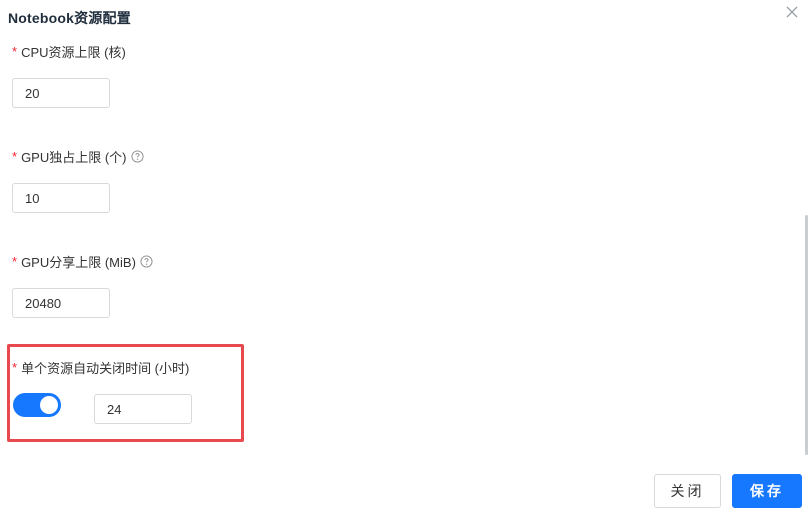 The width and height of the screenshot is (808, 514). What do you see at coordinates (73, 52) in the screenshot?
I see `cpu-limit-label: CPU资源上限 (核)` at bounding box center [73, 52].